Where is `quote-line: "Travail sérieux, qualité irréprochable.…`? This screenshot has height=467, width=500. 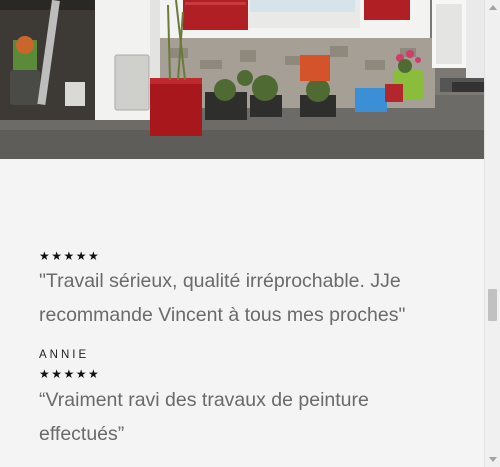
quote-line: "Travail sérieux, qualité irréprochable.… is located at coordinates (220, 281).